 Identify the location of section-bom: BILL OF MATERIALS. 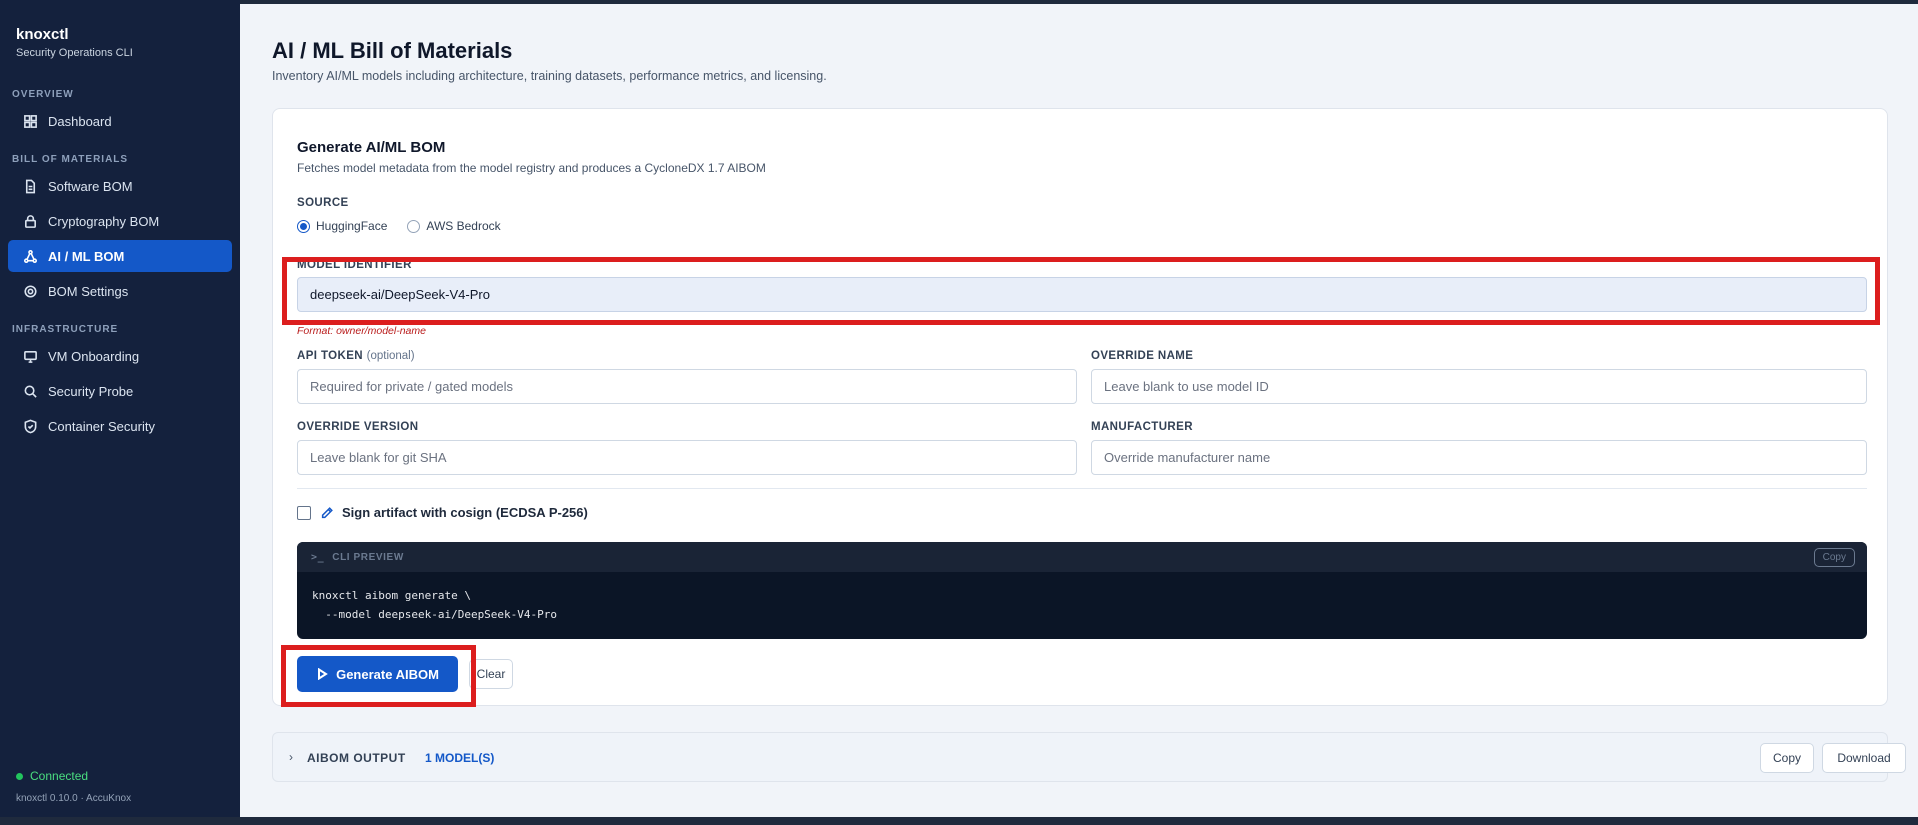
(70, 159).